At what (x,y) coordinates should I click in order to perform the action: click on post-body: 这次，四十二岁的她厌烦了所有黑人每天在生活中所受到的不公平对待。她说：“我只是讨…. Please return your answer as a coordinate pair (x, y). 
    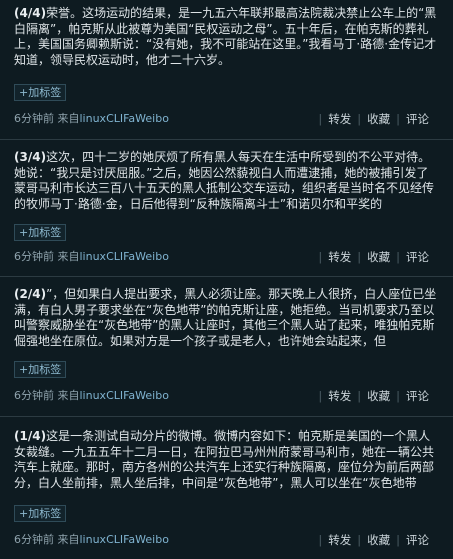
    Looking at the image, I should click on (224, 180).